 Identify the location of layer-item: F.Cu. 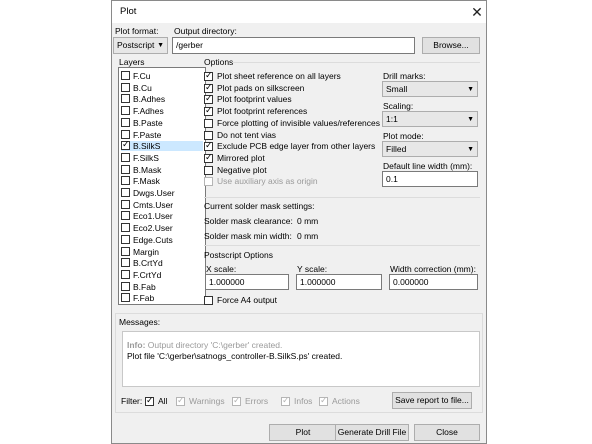
(162, 76).